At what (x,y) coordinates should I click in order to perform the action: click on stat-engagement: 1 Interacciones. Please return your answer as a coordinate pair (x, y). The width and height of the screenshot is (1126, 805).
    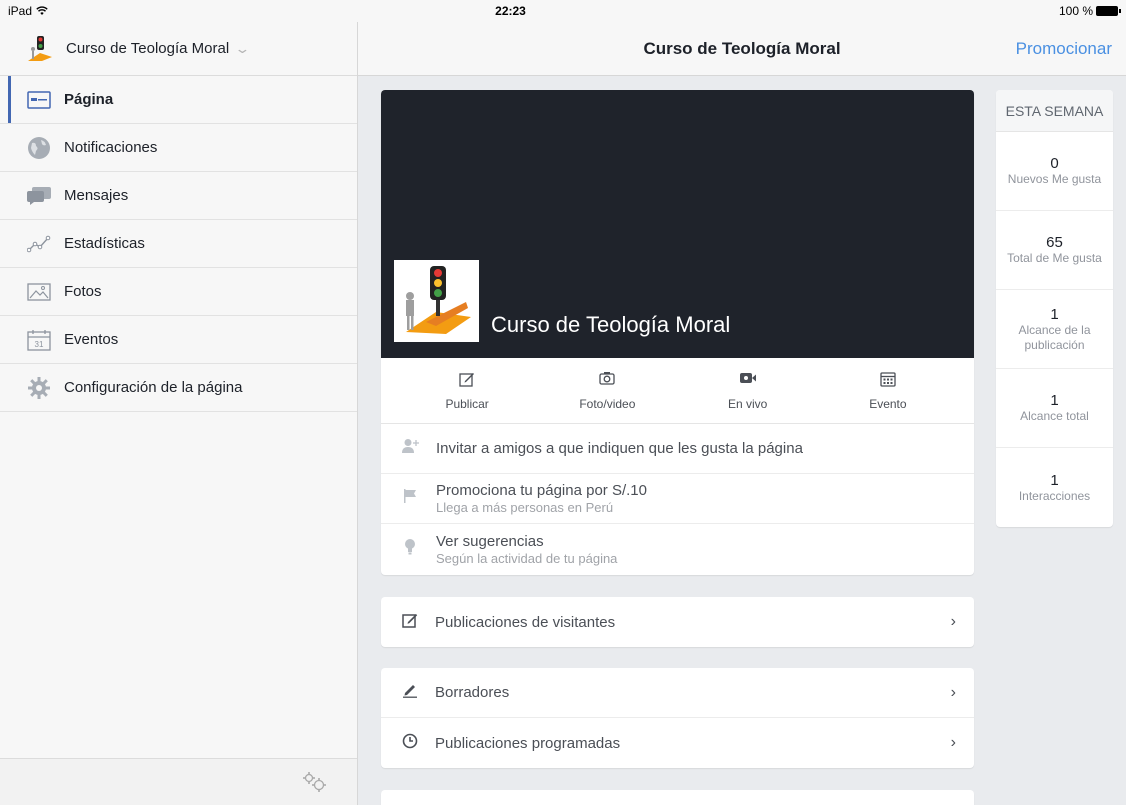
    Looking at the image, I should click on (1054, 487).